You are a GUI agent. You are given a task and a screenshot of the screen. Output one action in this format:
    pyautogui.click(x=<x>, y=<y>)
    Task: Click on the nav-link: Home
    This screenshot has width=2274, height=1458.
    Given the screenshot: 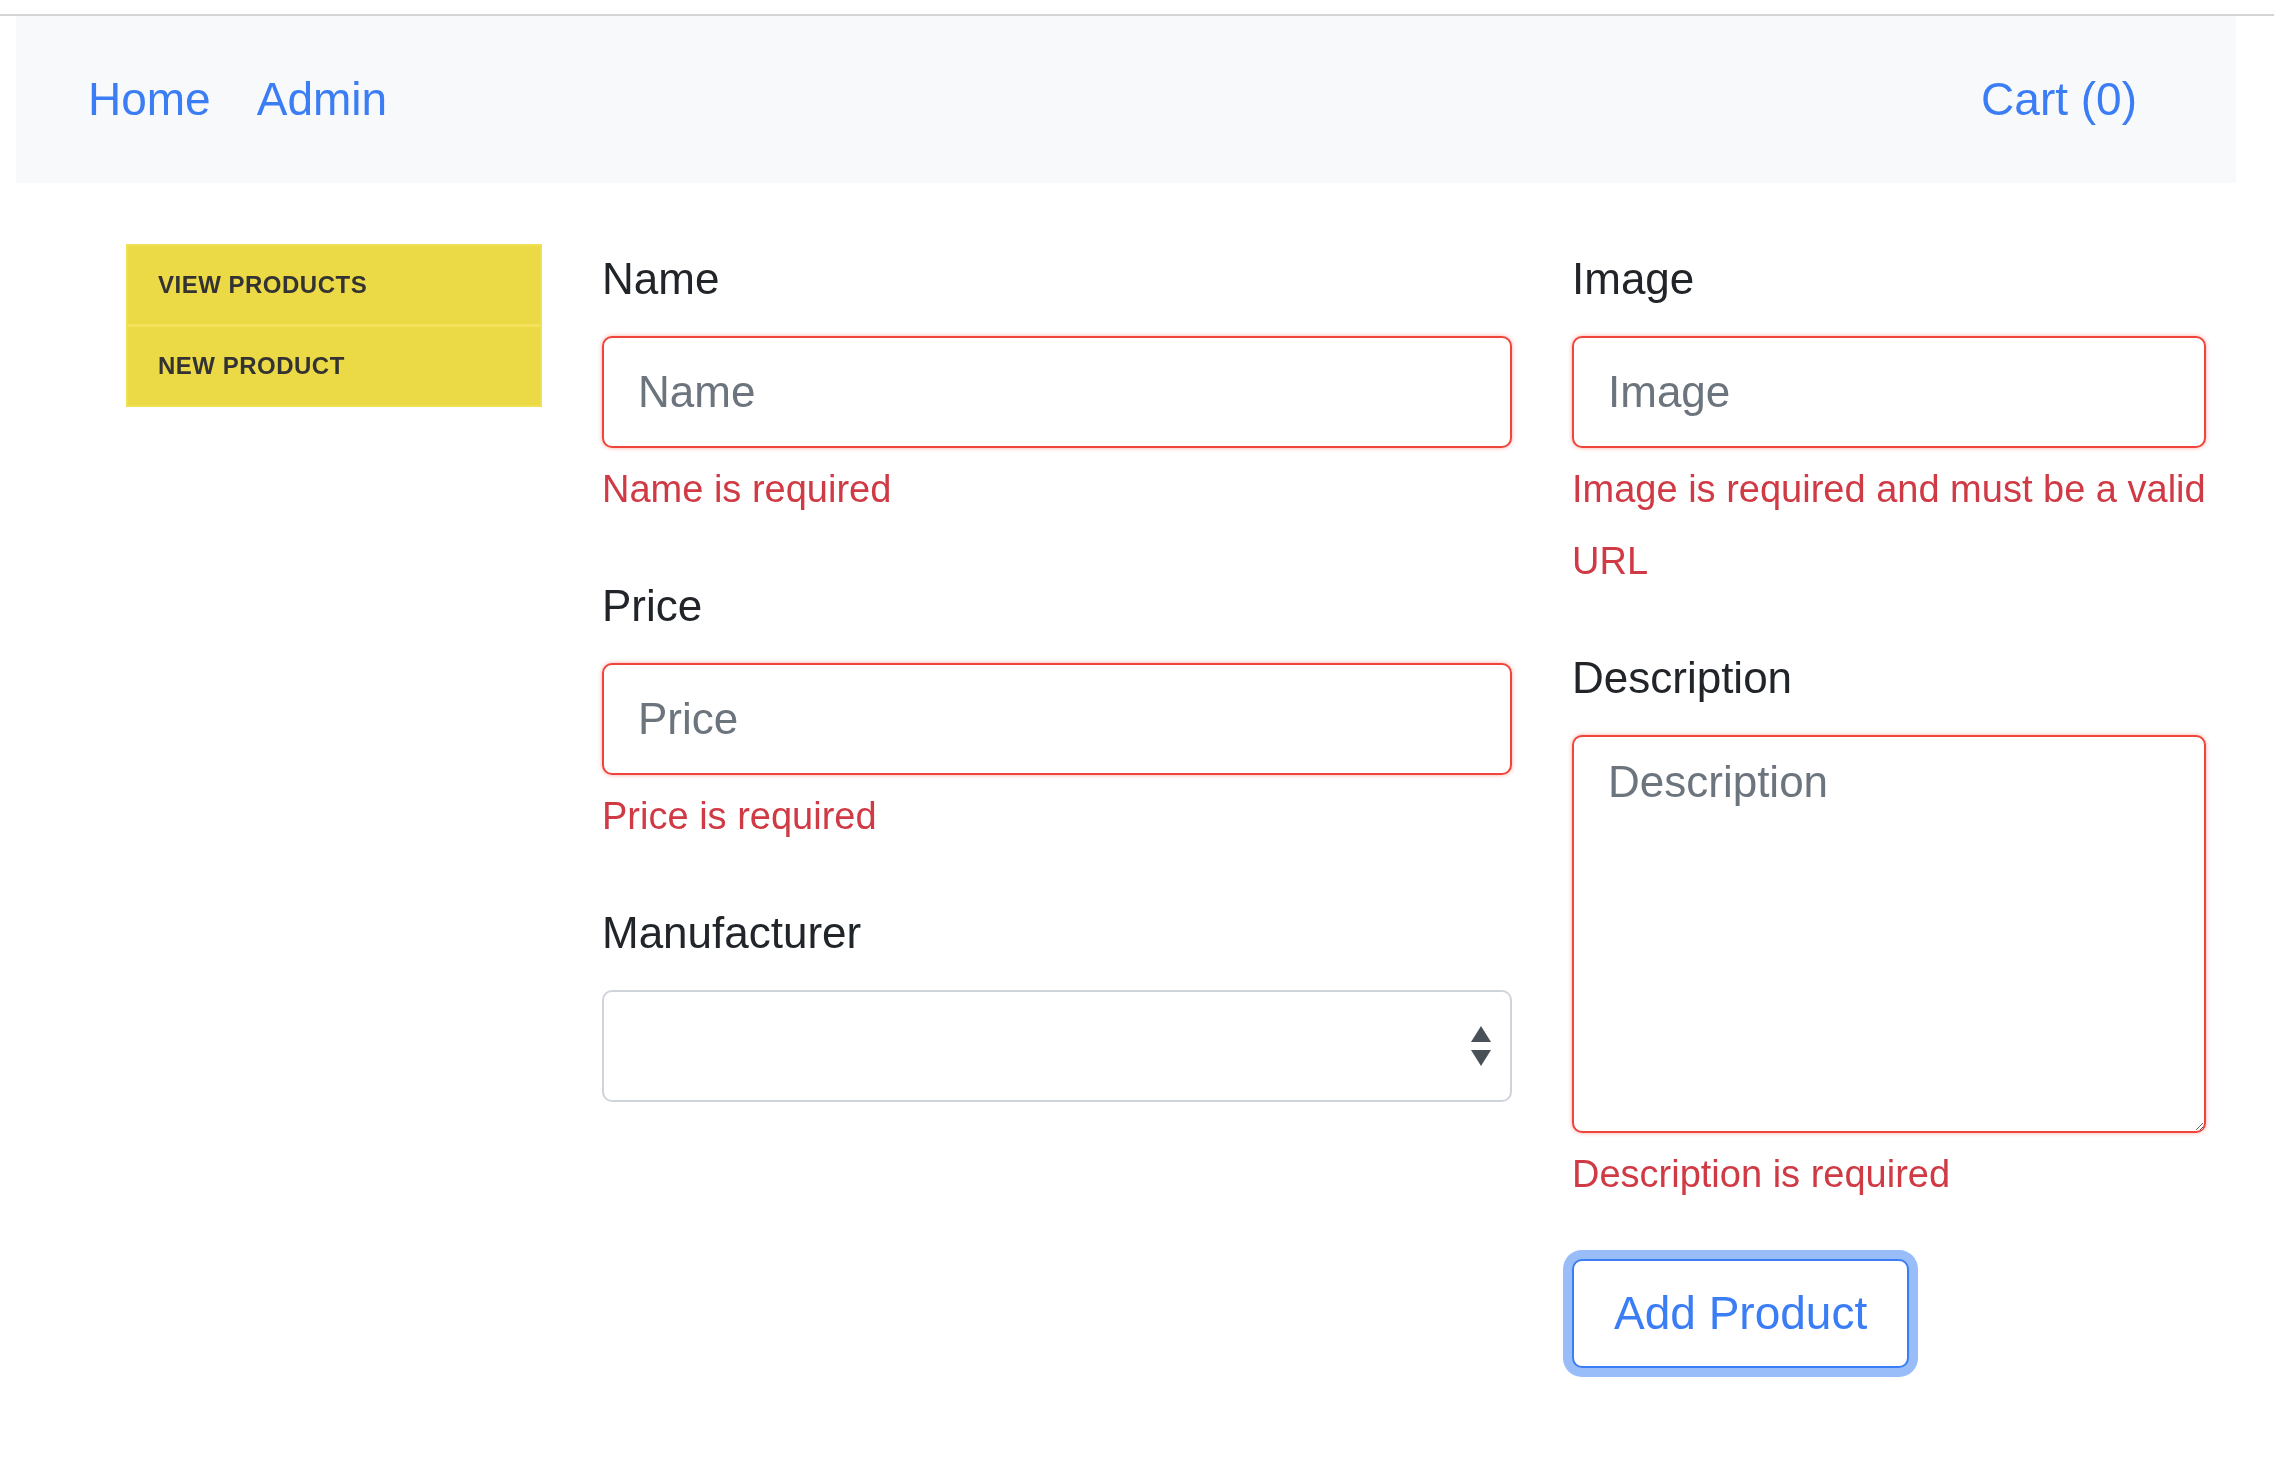 What is the action you would take?
    pyautogui.click(x=149, y=99)
    